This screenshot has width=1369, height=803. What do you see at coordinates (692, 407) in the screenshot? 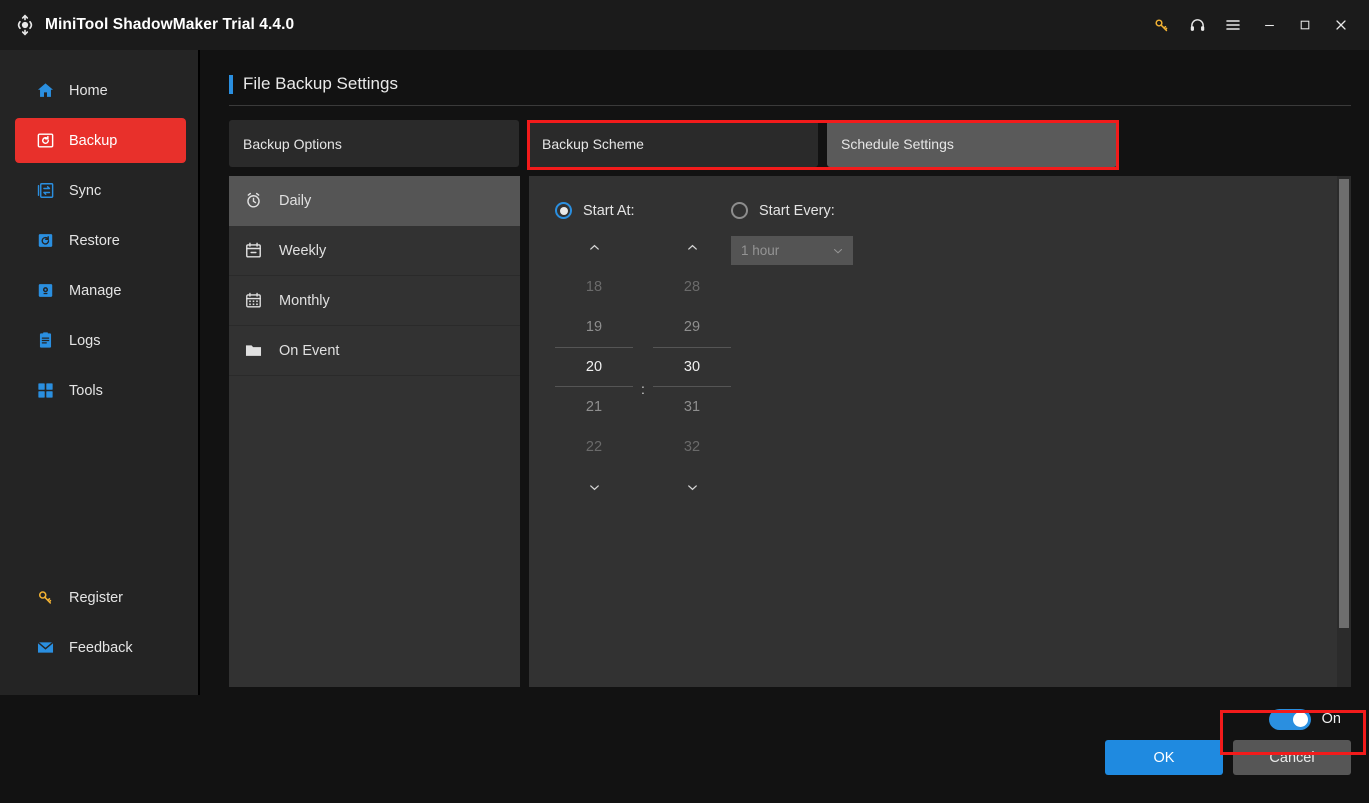
I see `minute-option: 31` at bounding box center [692, 407].